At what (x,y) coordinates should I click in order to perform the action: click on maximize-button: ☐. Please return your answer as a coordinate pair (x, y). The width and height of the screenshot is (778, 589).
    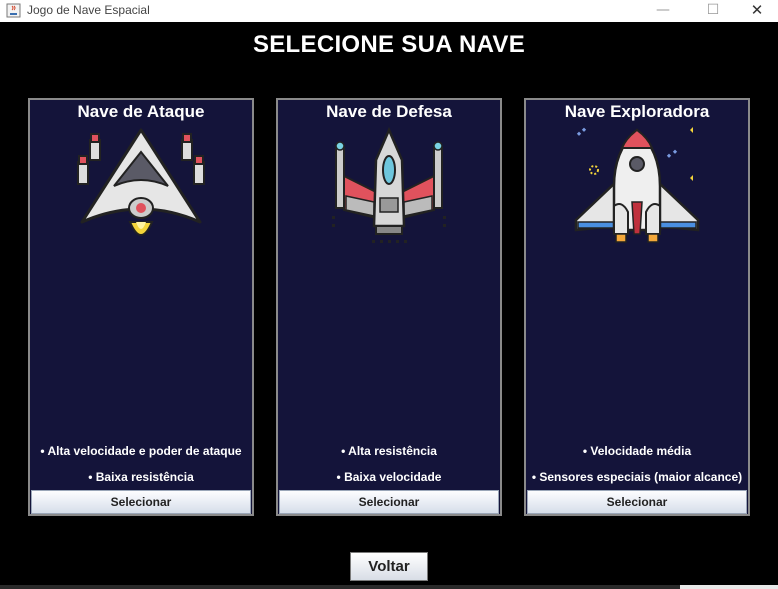
    Looking at the image, I should click on (713, 11).